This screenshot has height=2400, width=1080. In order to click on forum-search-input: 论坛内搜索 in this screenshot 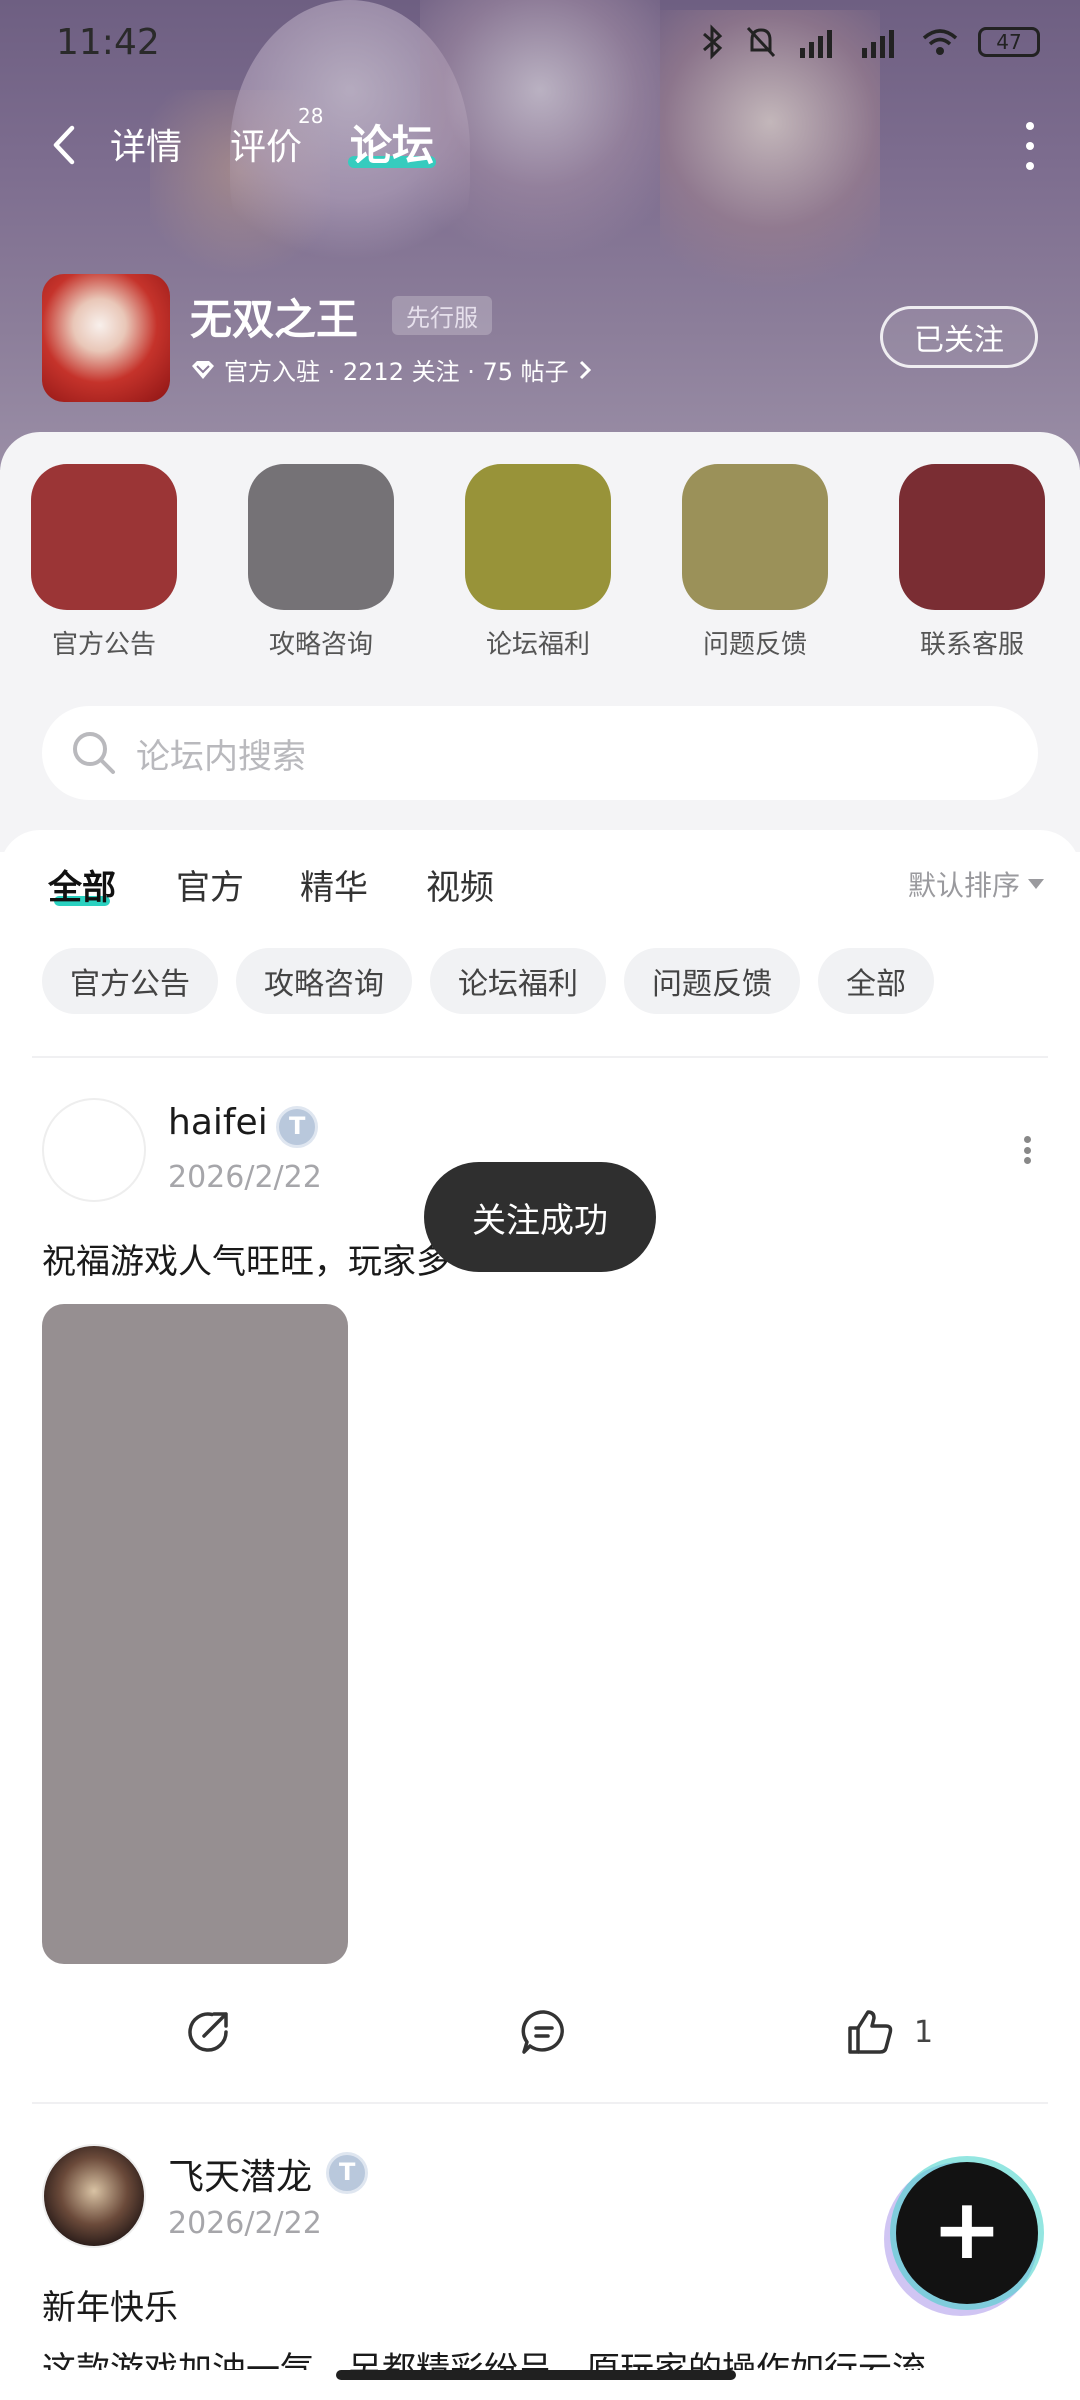, I will do `click(540, 753)`.